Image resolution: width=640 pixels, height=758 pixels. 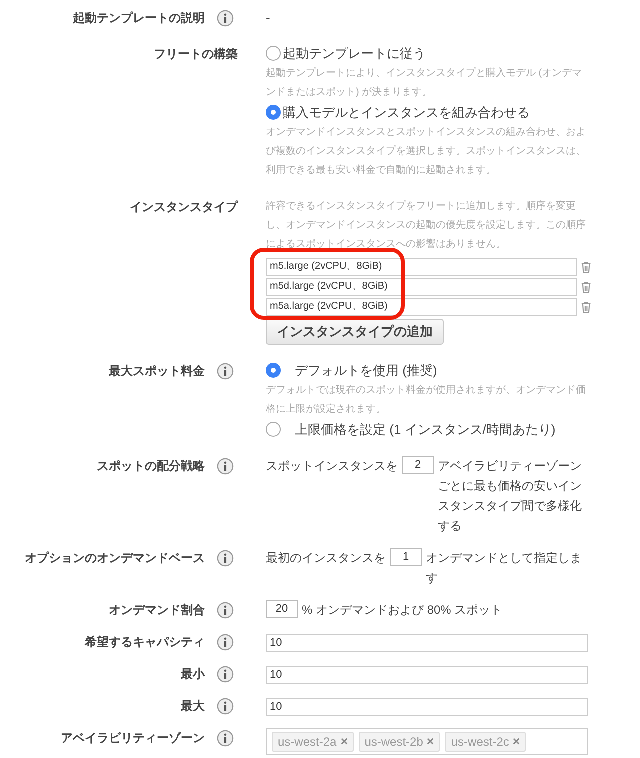 What do you see at coordinates (133, 738) in the screenshot?
I see `field-label: アベイラビリティーゾーン` at bounding box center [133, 738].